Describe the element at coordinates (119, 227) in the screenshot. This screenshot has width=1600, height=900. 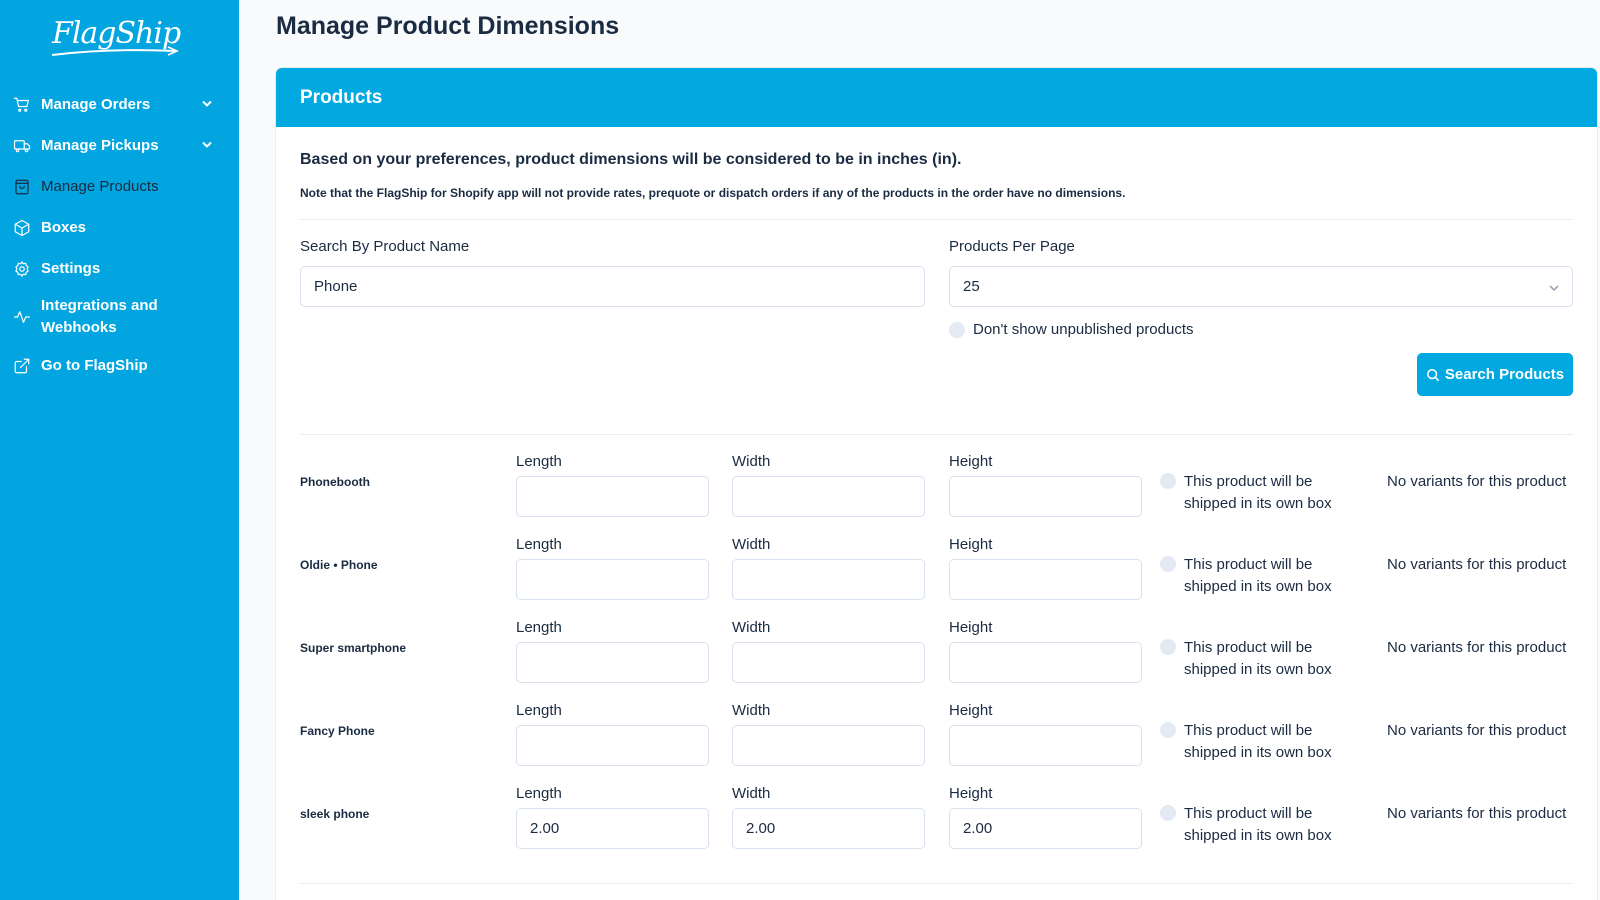
I see `sidebar-item-boxes: Boxes` at that location.